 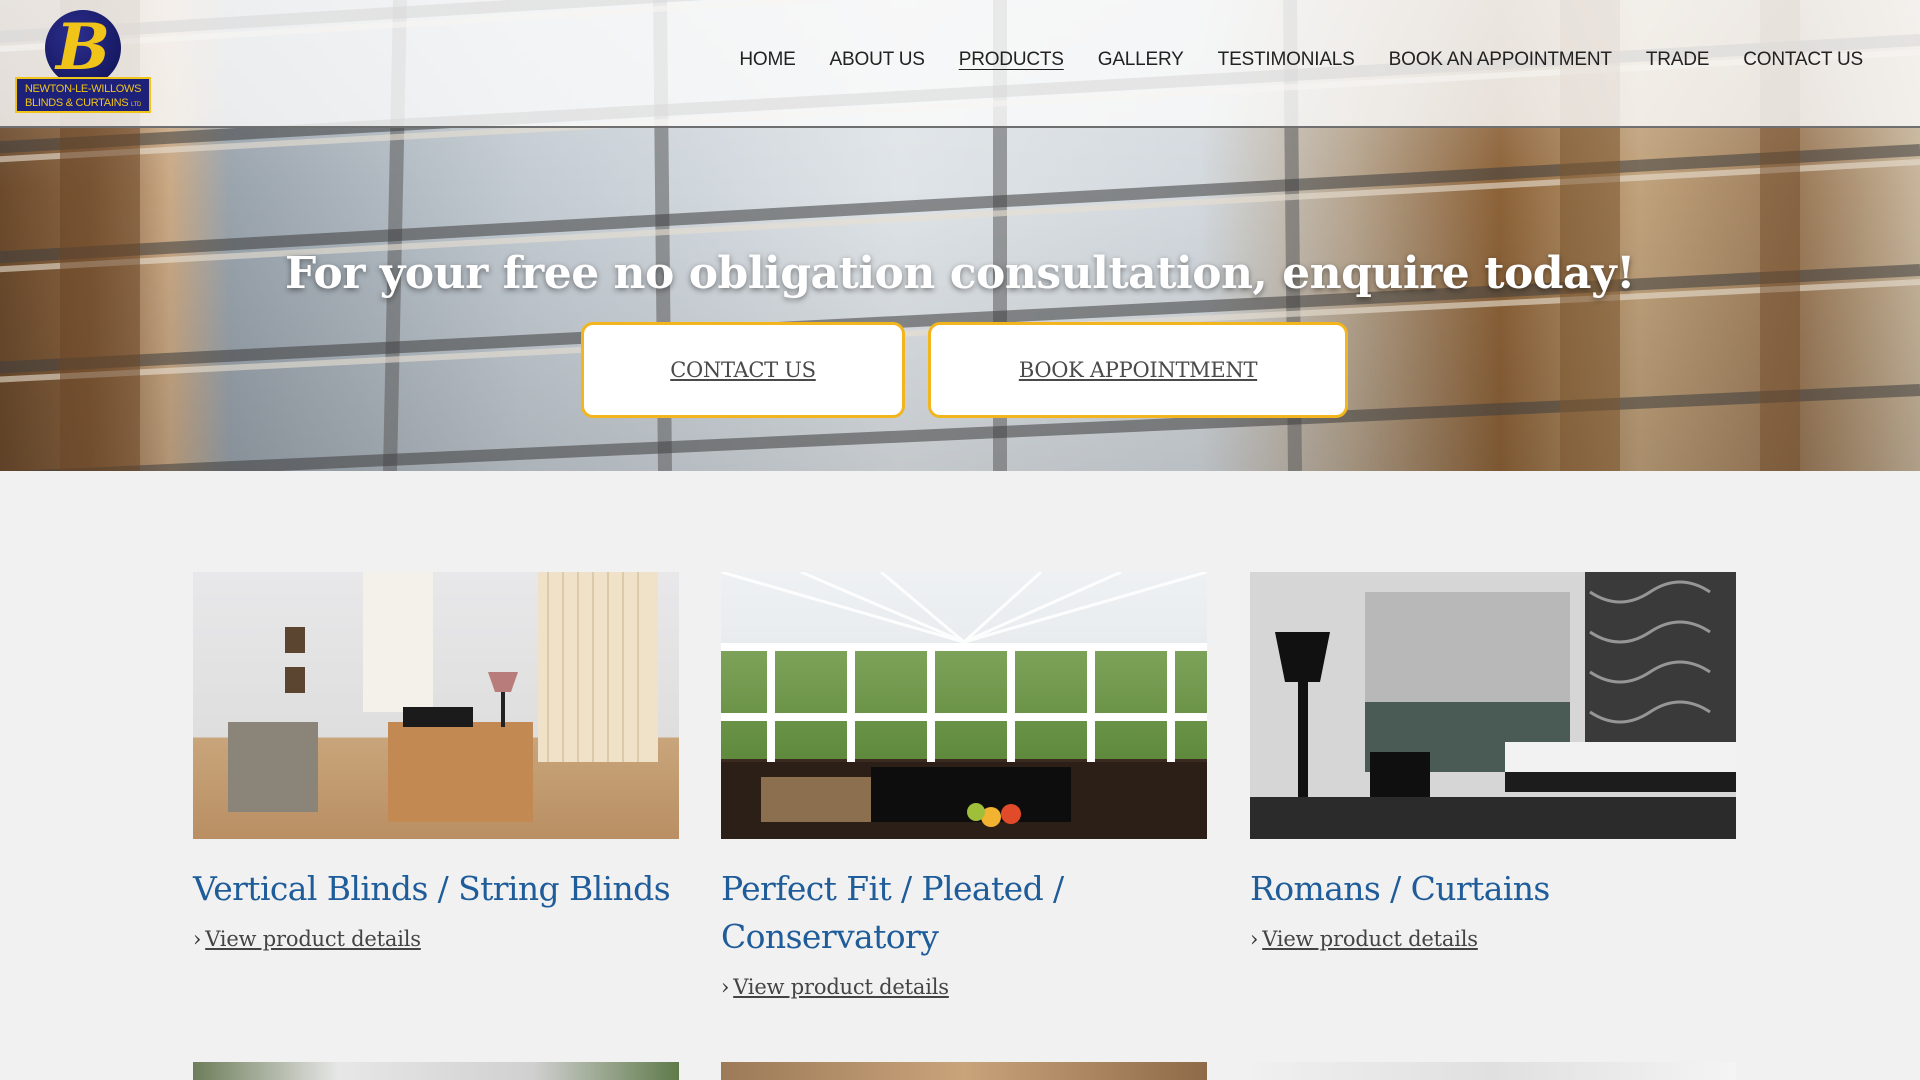 I want to click on nav-products: PRODUCTS, so click(x=1011, y=60).